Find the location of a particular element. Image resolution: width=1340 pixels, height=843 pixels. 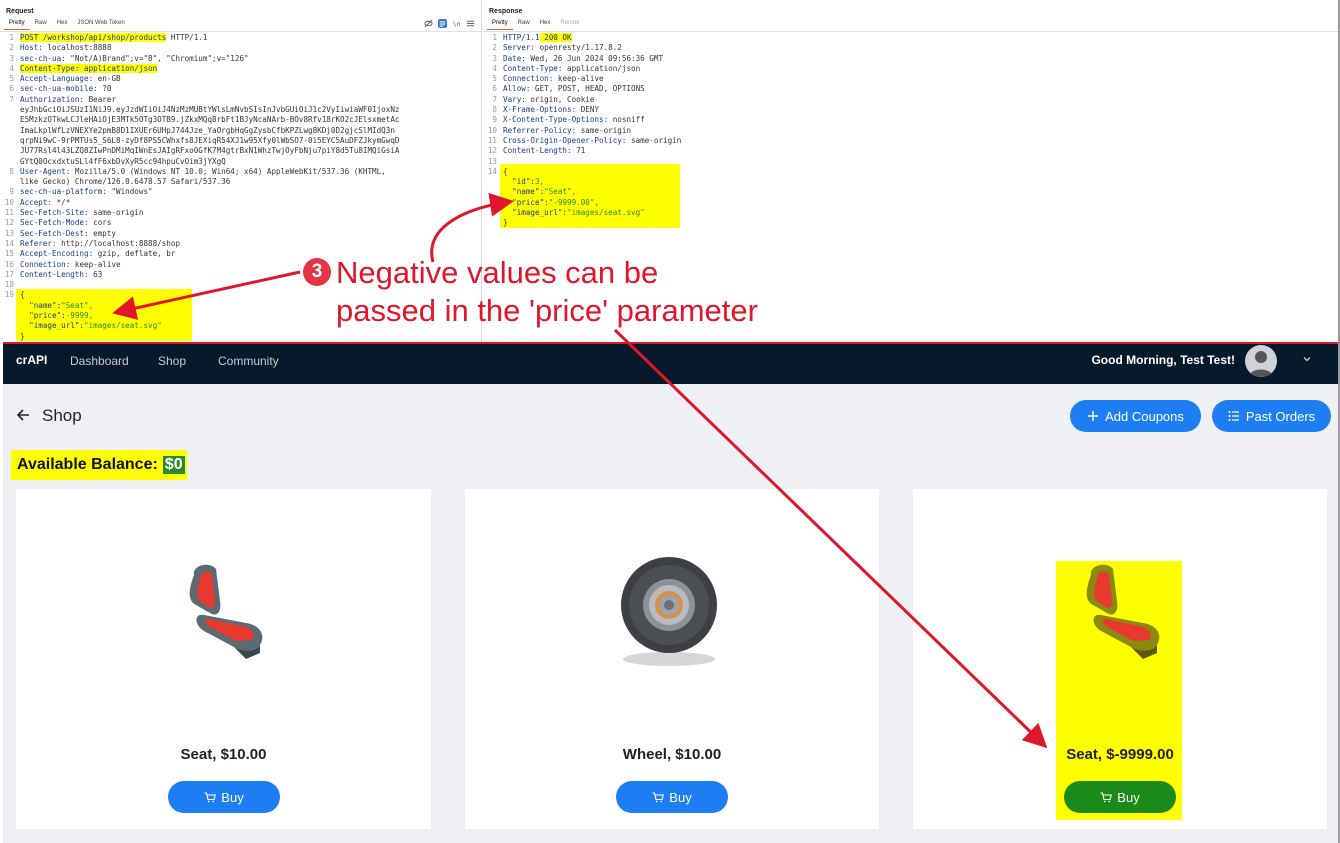

product-title: Wheel, $10.00 is located at coordinates (672, 754).